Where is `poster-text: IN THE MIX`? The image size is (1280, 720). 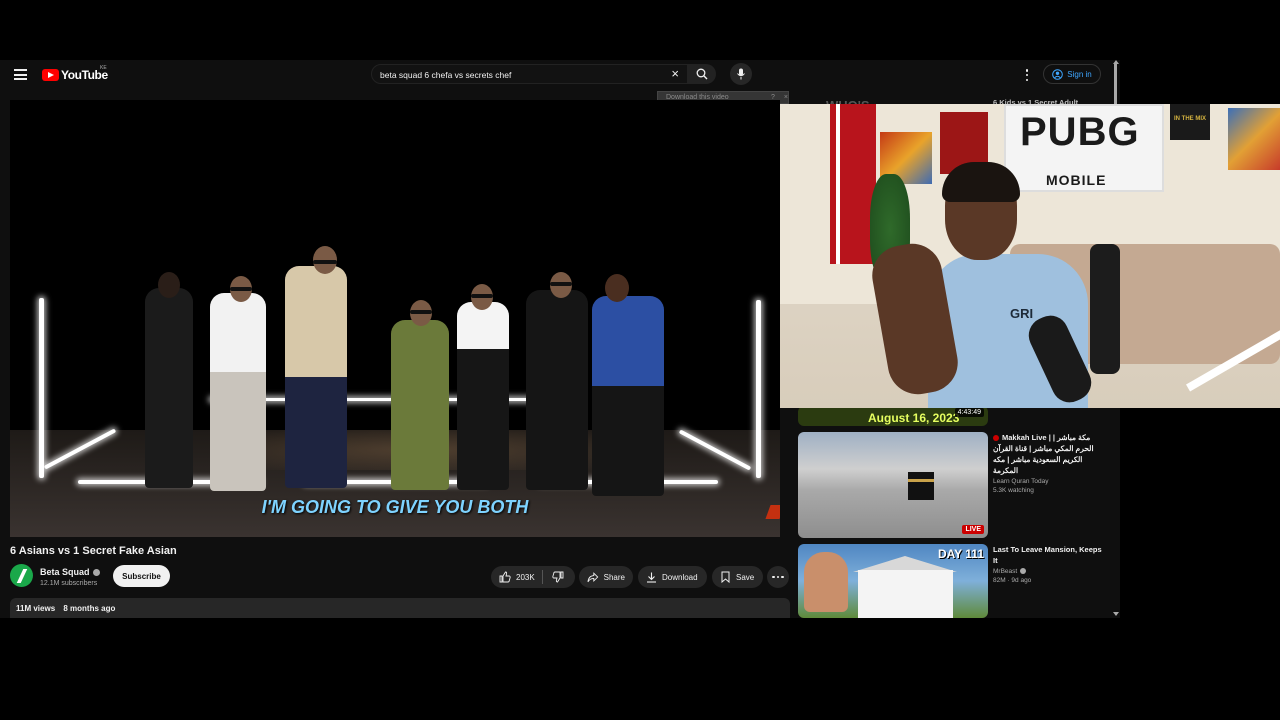 poster-text: IN THE MIX is located at coordinates (1190, 119).